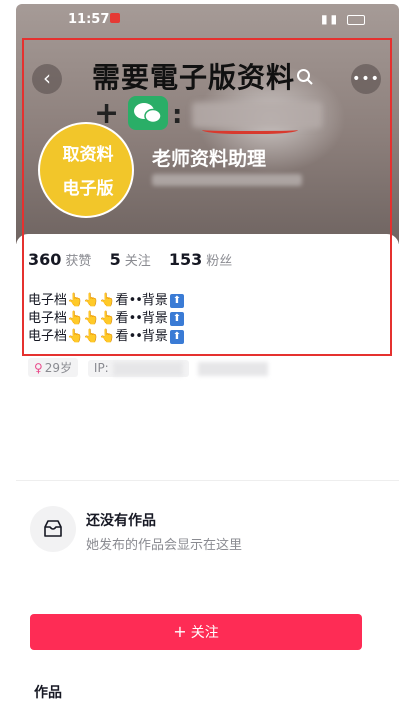 This screenshot has height=701, width=415. I want to click on profile-name: 老师资料助理, so click(209, 159).